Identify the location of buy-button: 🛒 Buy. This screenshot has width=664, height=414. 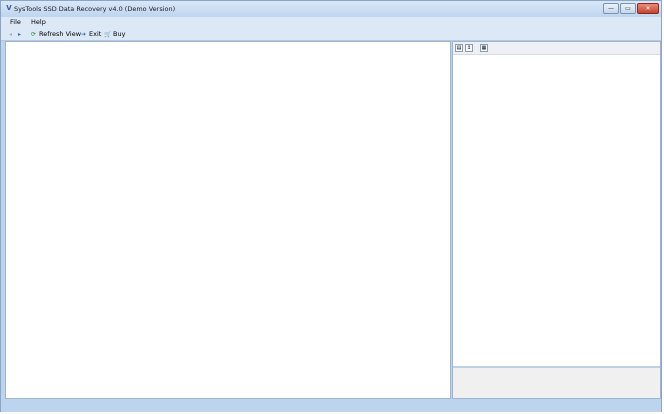
(114, 34).